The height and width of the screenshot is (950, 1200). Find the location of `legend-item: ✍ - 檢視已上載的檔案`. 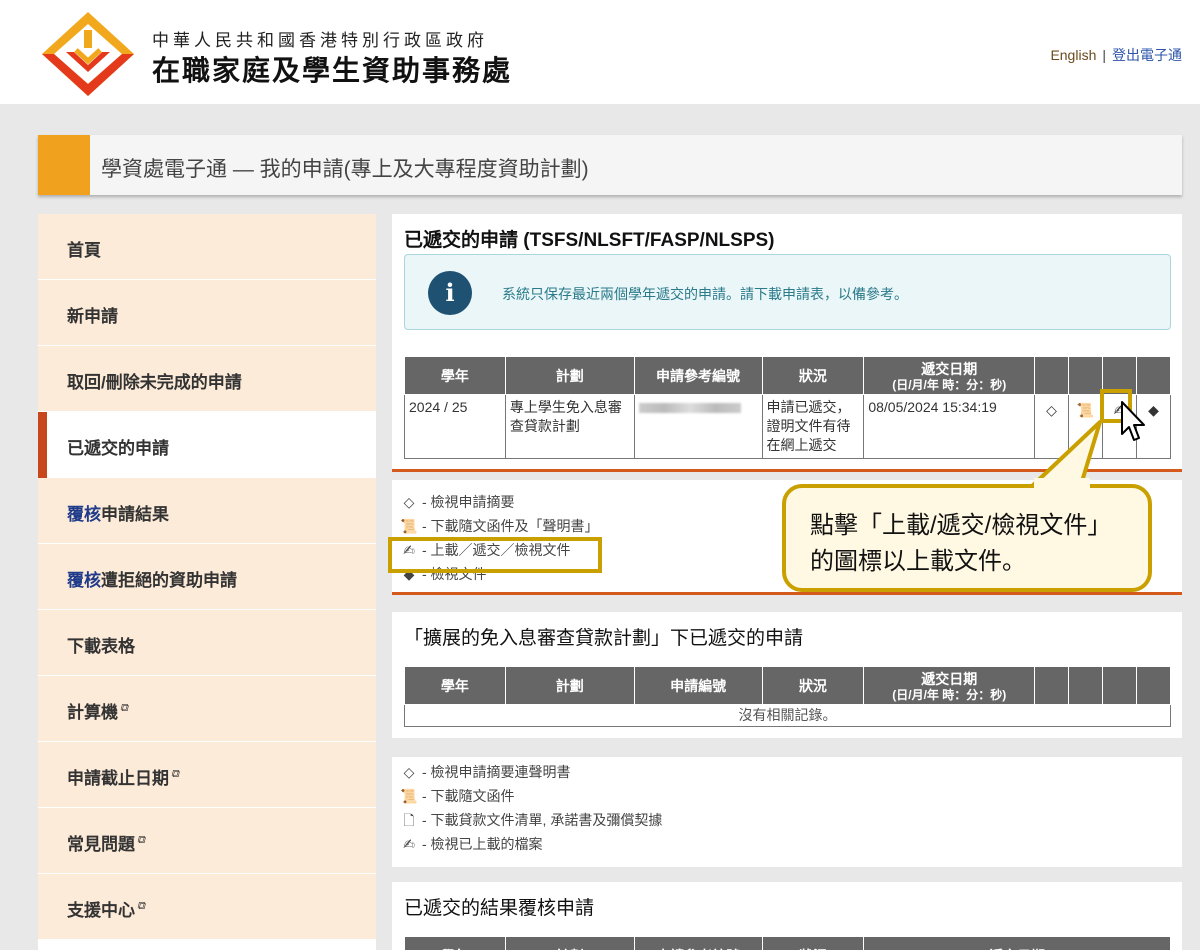

legend-item: ✍ - 檢視已上載的檔案 is located at coordinates (531, 845).